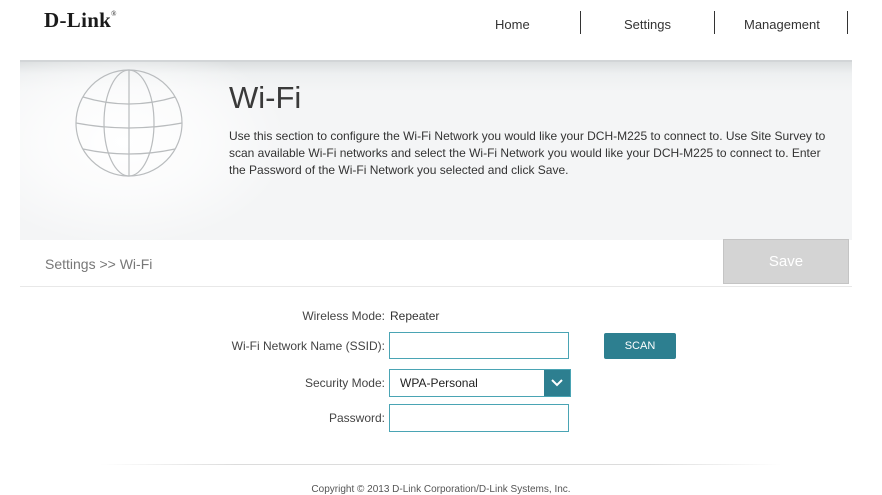 The height and width of the screenshot is (495, 882). I want to click on breadcrumb: Settings >> Wi-Fi, so click(99, 264).